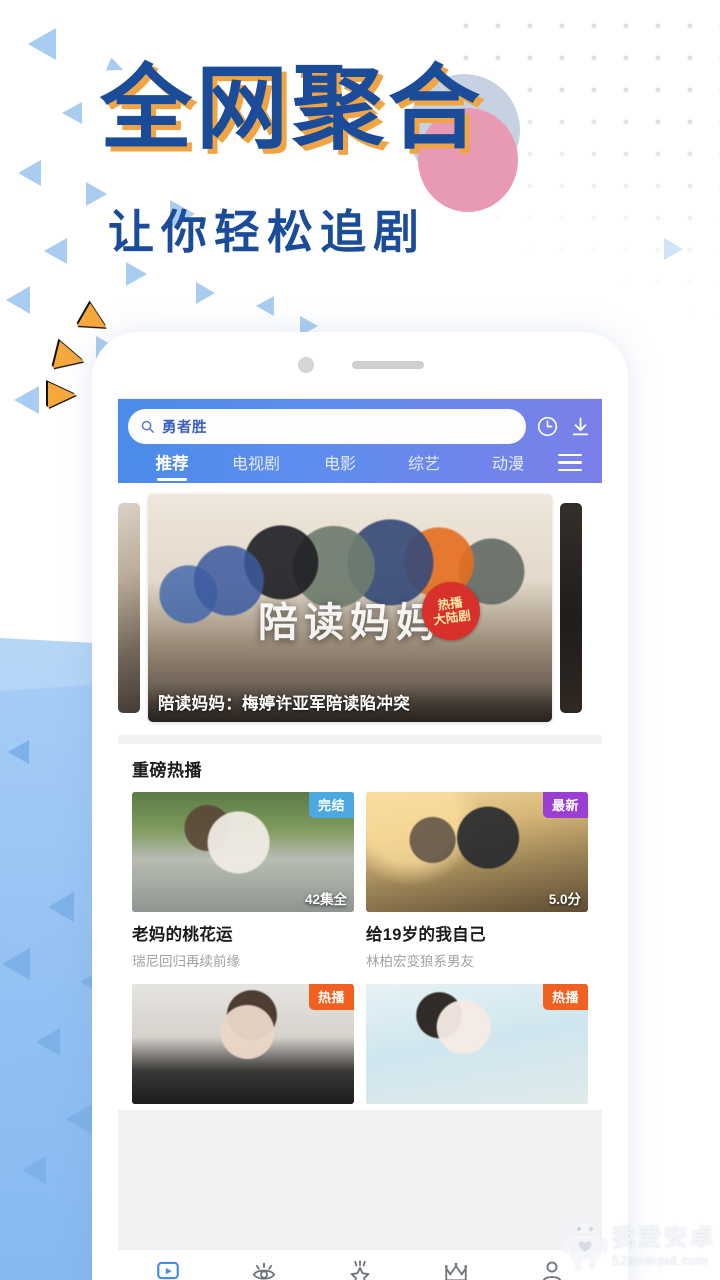  I want to click on site-watermark: 我爱安卓 52android.com, so click(639, 1246).